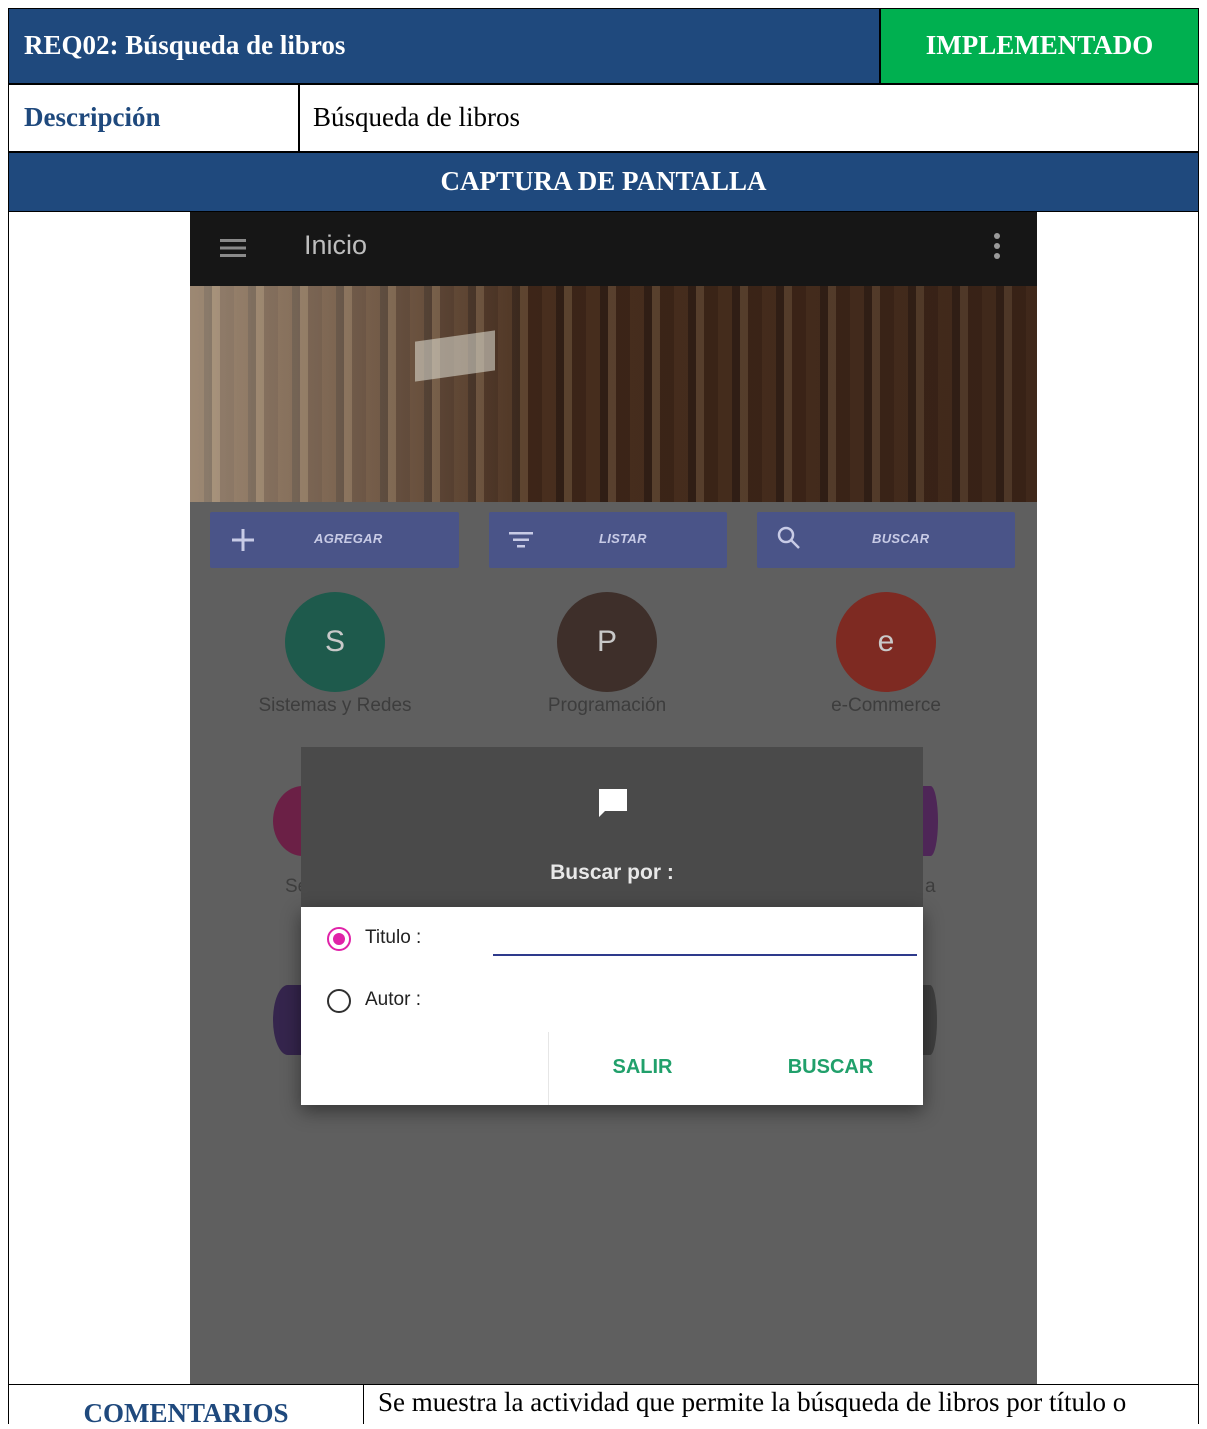  I want to click on status-label: IMPLEMENTADO, so click(1039, 45).